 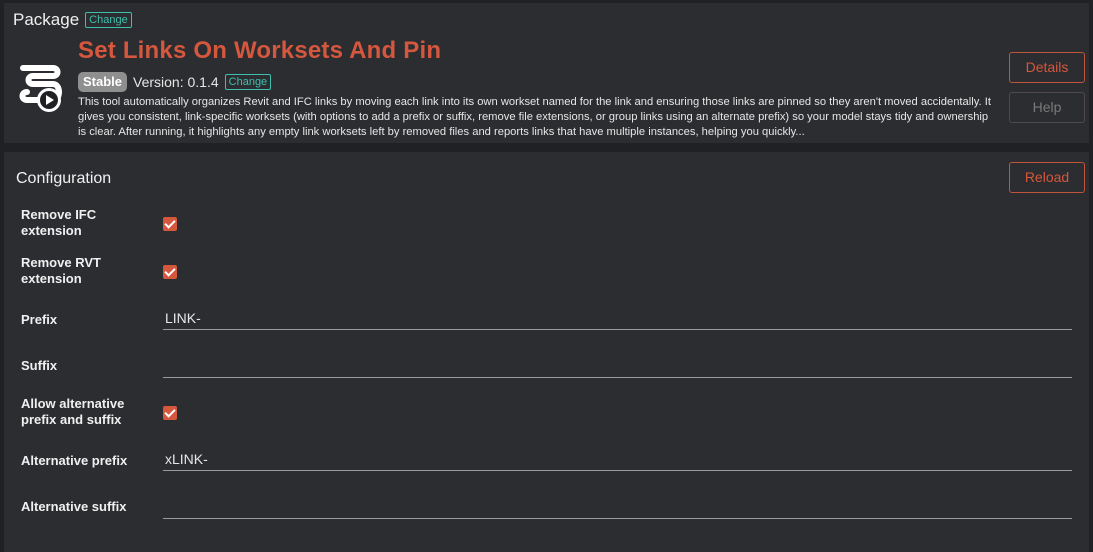 I want to click on version-row: Stable Version: 0.1.4 Change, so click(x=175, y=82).